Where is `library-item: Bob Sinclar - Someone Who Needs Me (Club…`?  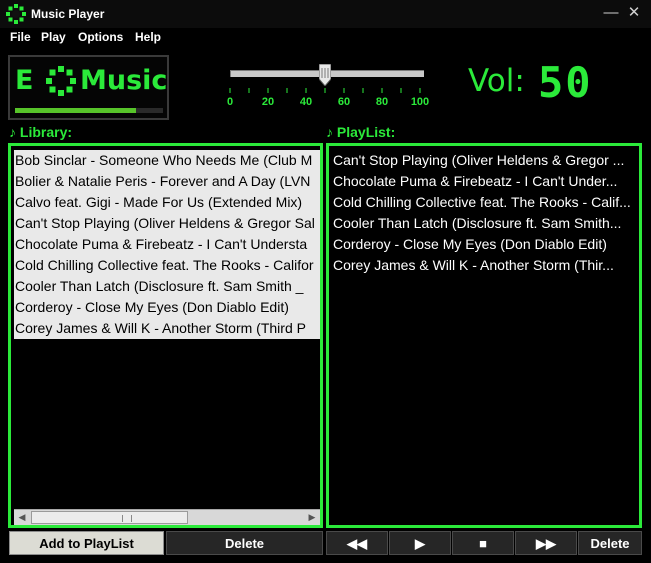
library-item: Bob Sinclar - Someone Who Needs Me (Club… is located at coordinates (167, 160).